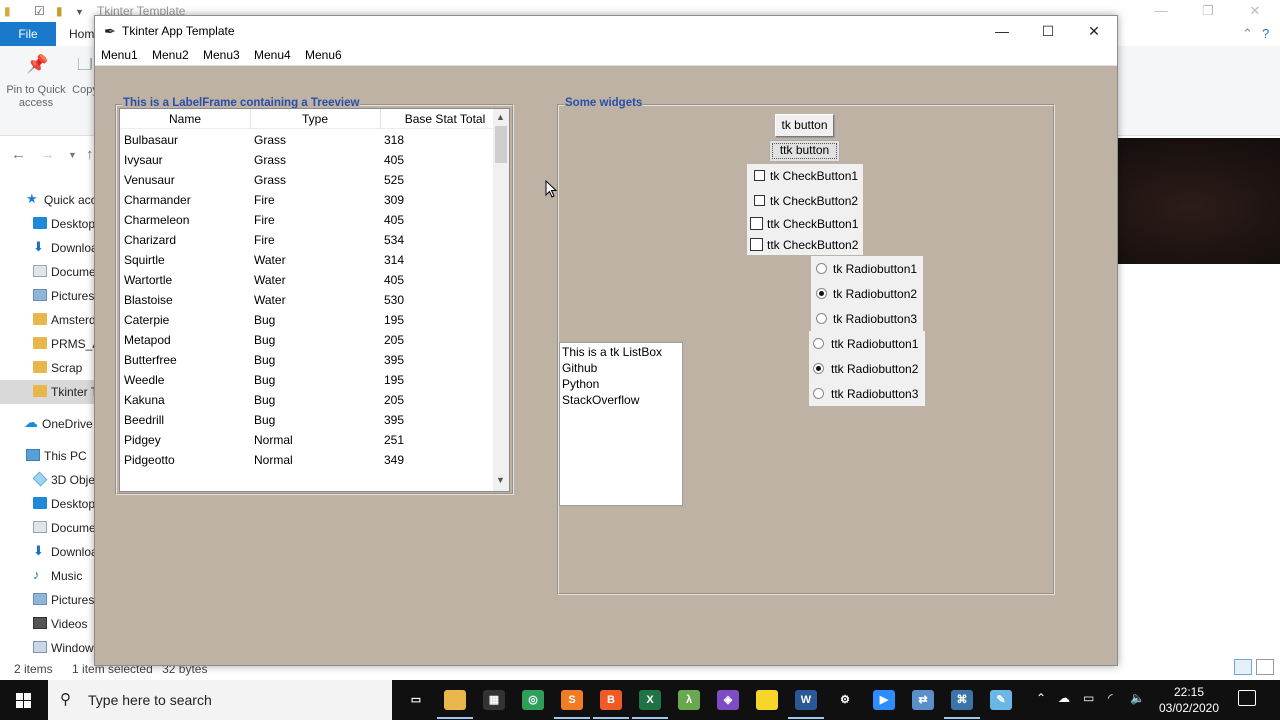  What do you see at coordinates (308, 340) in the screenshot?
I see `table-row: Metapod Bug 205` at bounding box center [308, 340].